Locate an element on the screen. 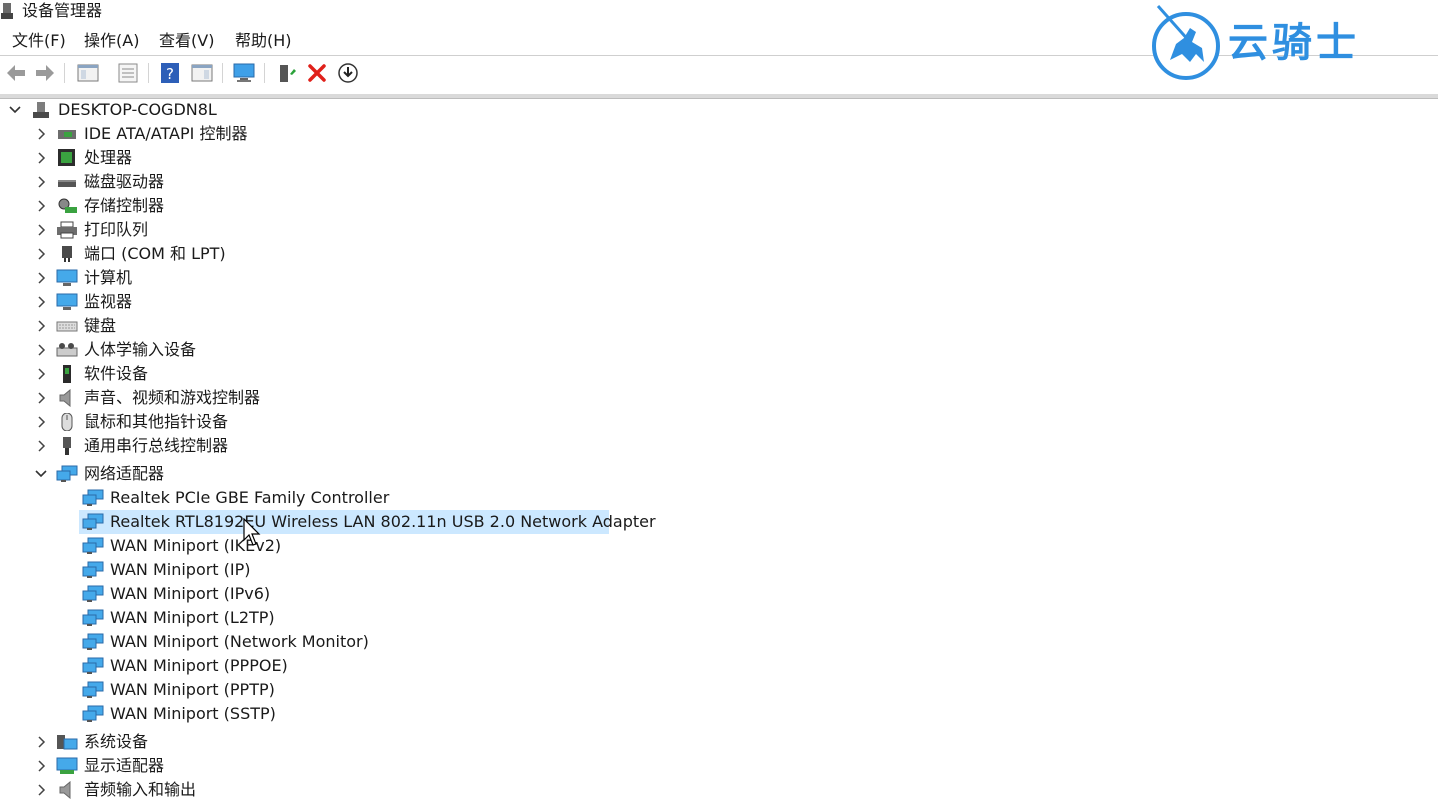  back-button is located at coordinates (16, 73).